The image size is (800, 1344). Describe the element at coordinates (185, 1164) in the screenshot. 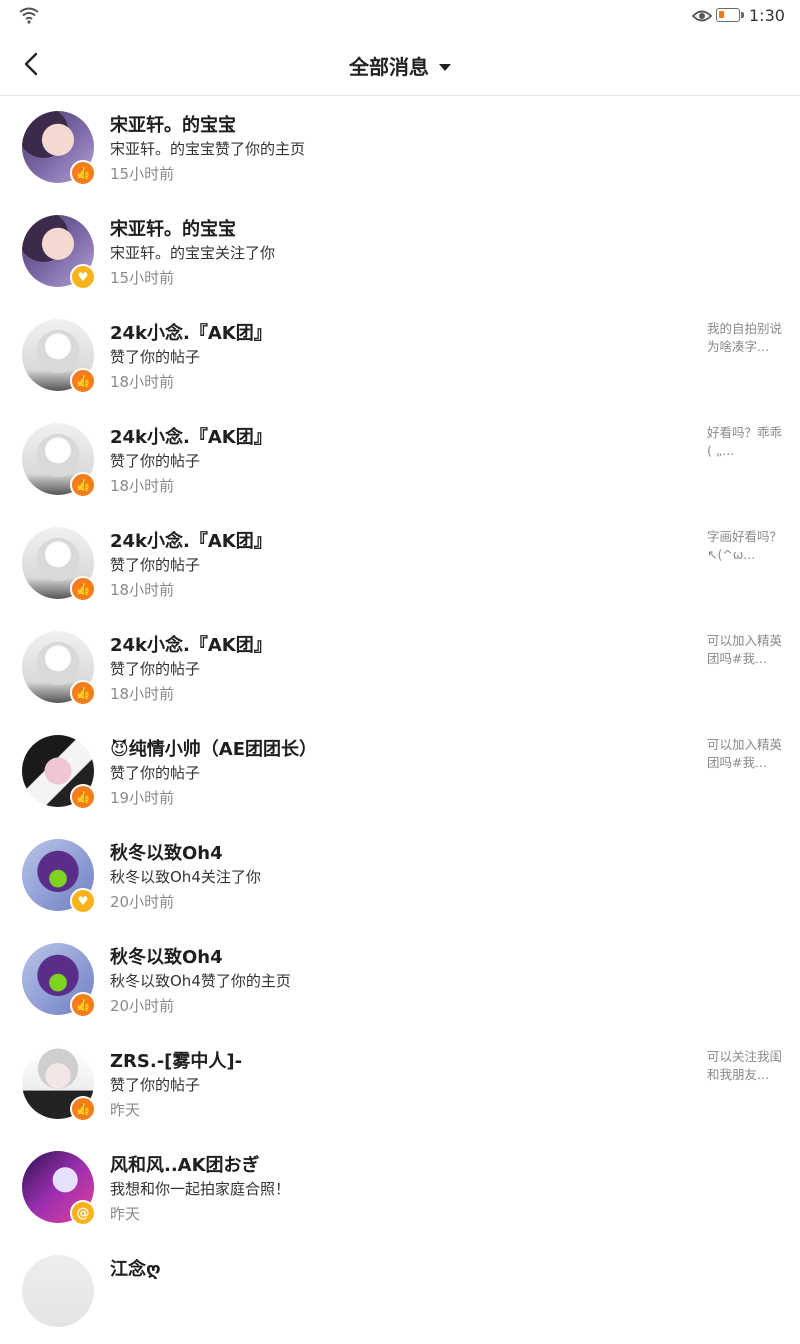

I see `sender-name: 风和风..AK团おぎ` at that location.